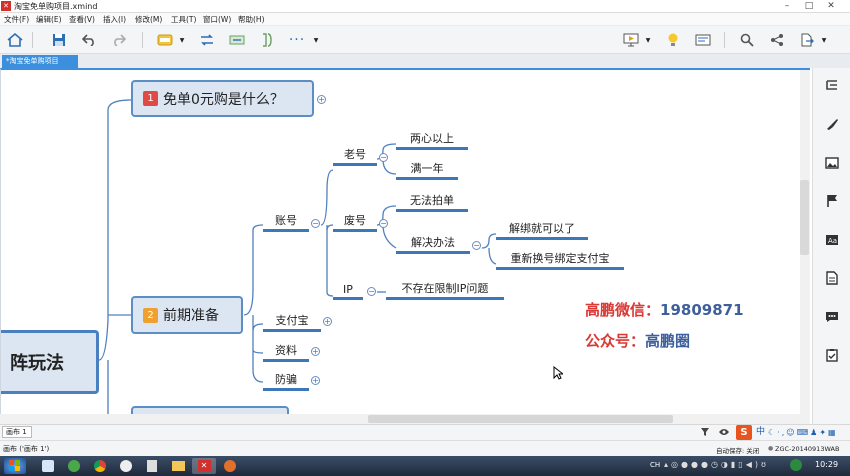 Image resolution: width=850 pixels, height=476 pixels. Describe the element at coordinates (425, 448) in the screenshot. I see `status-bar: 画布 ('画布 1') 自动保存: 关闭 ● ZGC-20140913WAB` at that location.